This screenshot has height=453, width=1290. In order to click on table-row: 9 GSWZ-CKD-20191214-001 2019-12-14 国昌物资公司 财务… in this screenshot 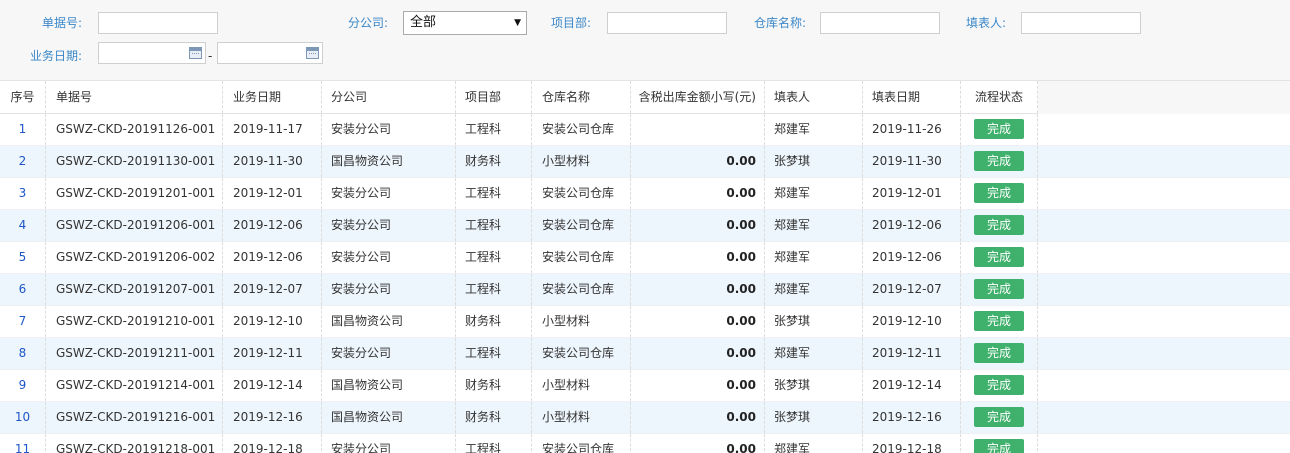, I will do `click(645, 386)`.